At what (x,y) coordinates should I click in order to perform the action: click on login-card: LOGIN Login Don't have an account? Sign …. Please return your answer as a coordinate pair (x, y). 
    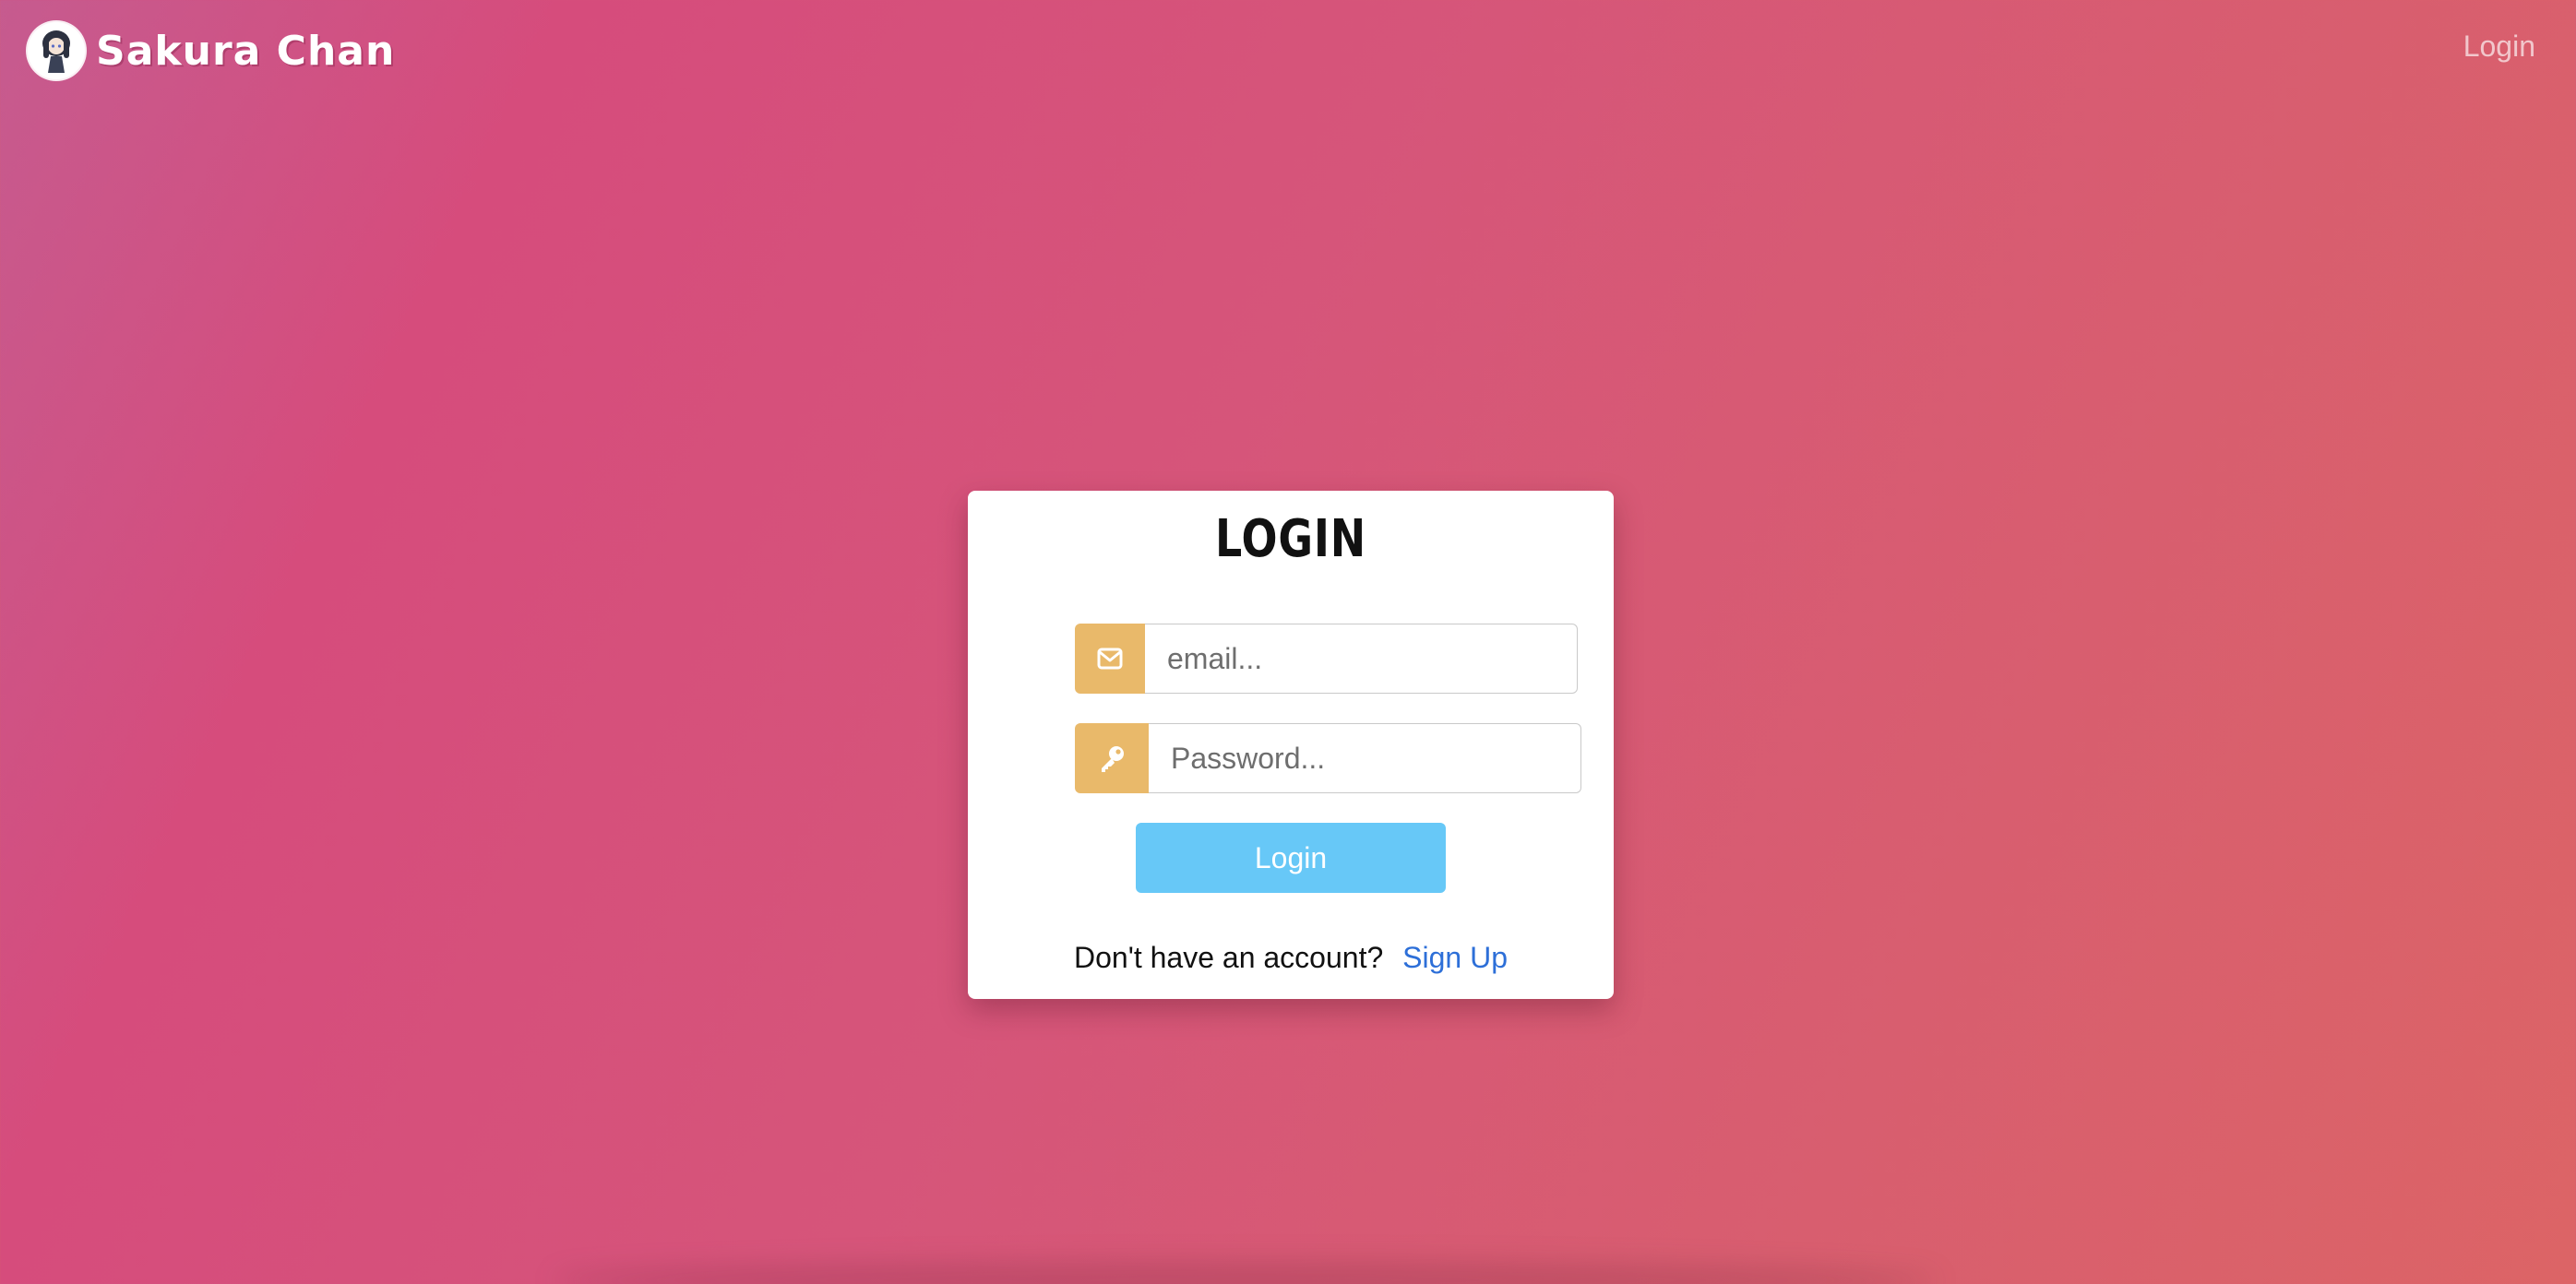
    Looking at the image, I should click on (1291, 745).